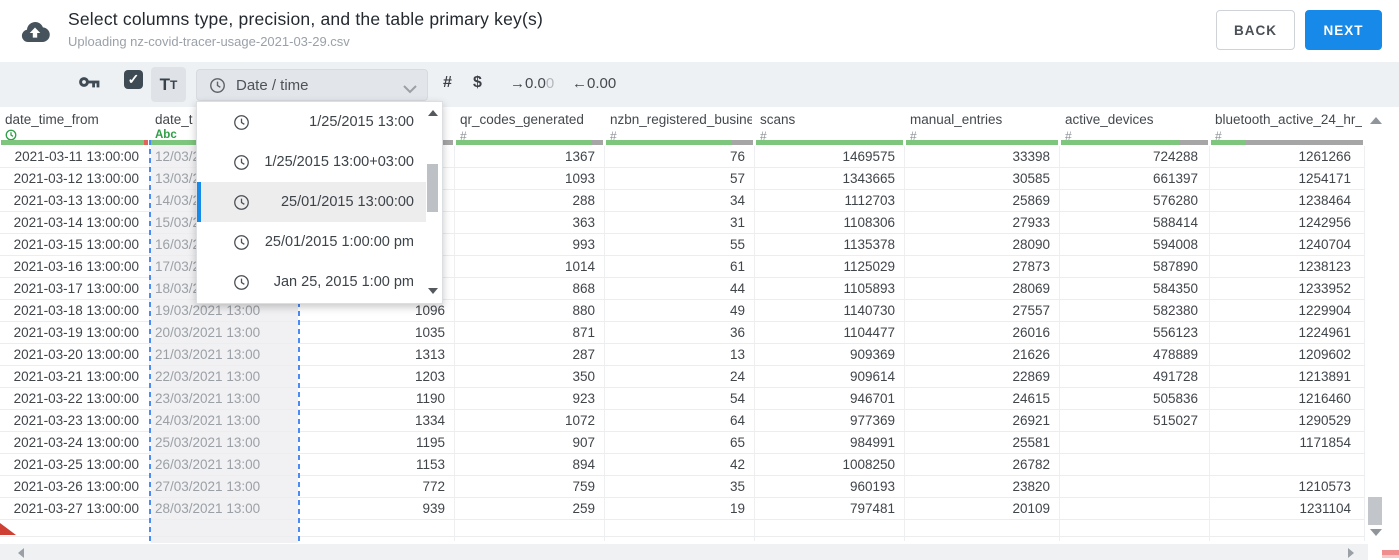 Image resolution: width=1399 pixels, height=560 pixels. What do you see at coordinates (830, 420) in the screenshot?
I see `table-cell: 977369` at bounding box center [830, 420].